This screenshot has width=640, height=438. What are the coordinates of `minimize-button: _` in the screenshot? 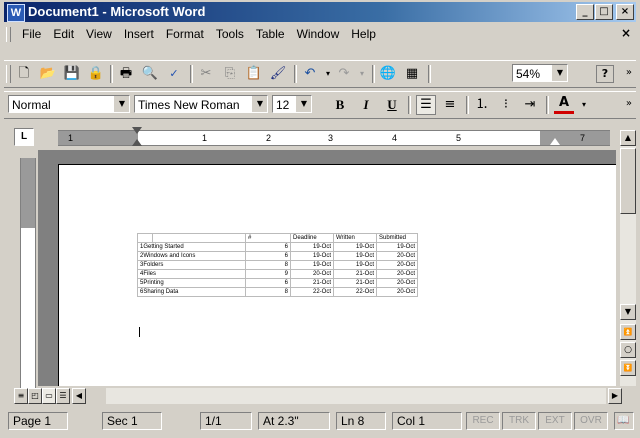 It's located at (585, 12).